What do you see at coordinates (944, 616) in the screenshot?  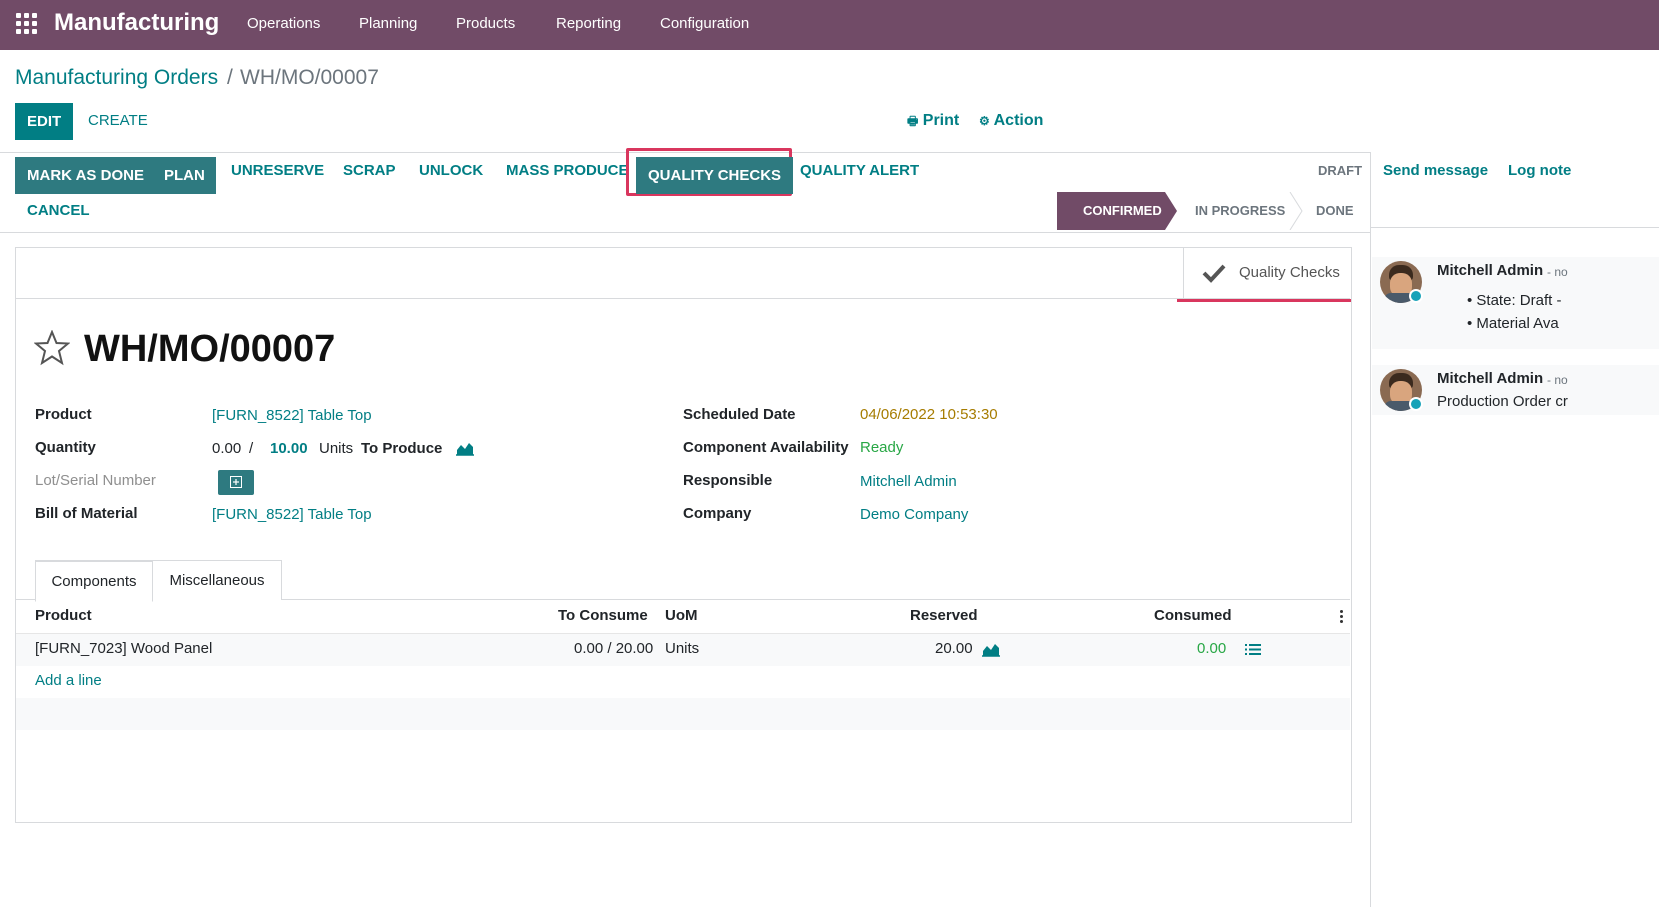 I see `th-reserved: Reserved` at bounding box center [944, 616].